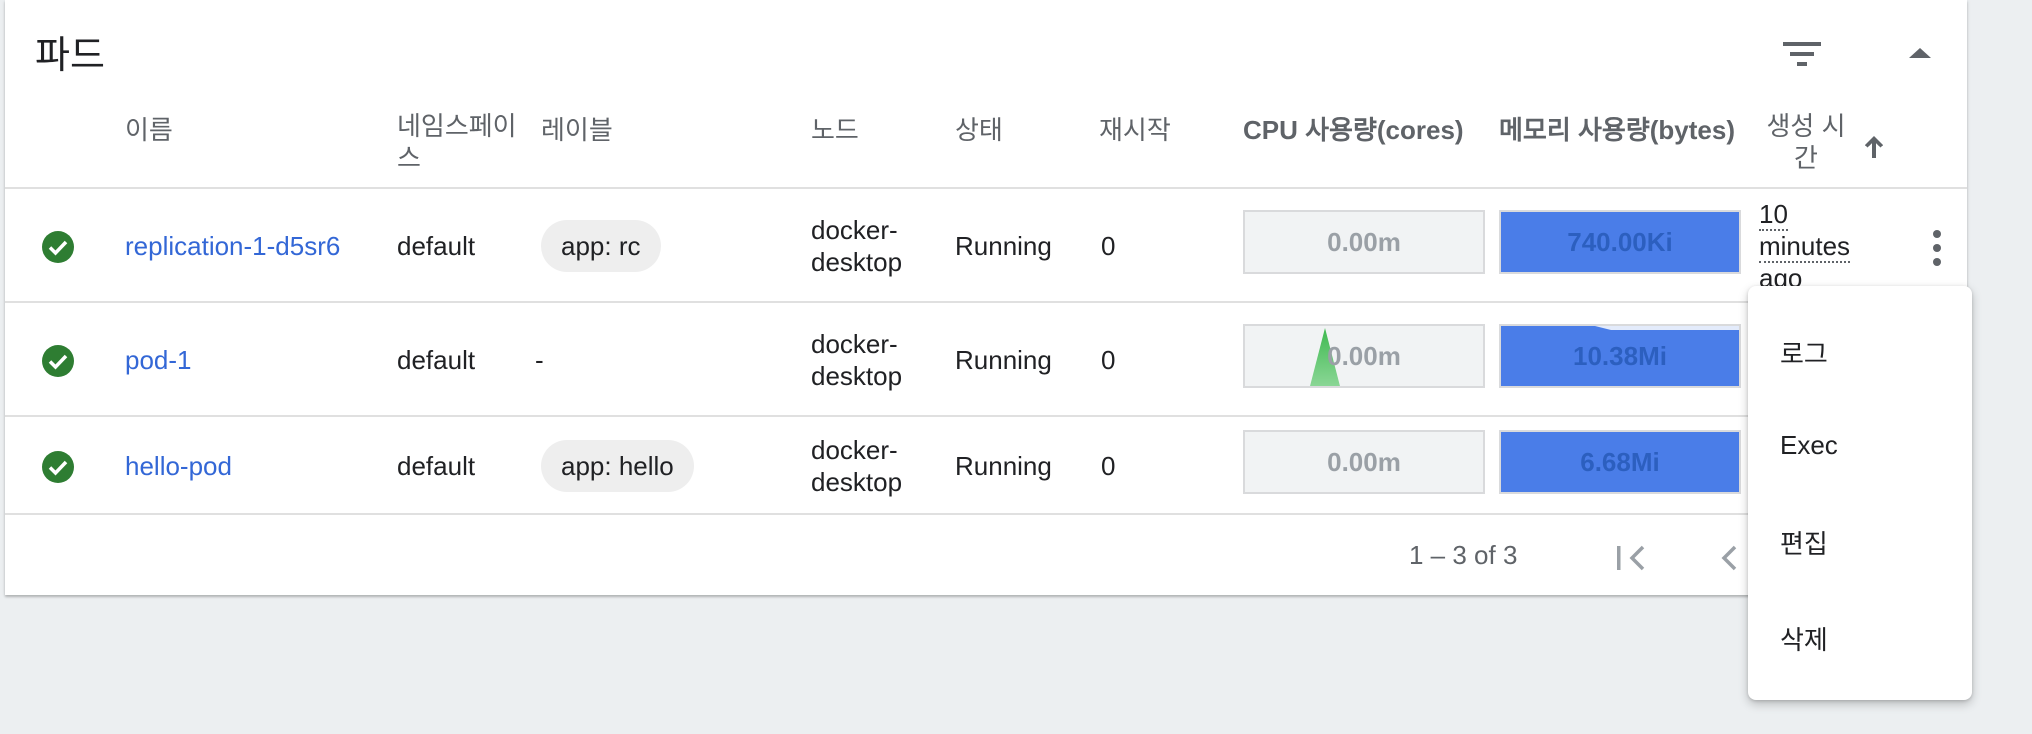 The width and height of the screenshot is (2032, 734). I want to click on more-vert-icon, so click(1937, 248).